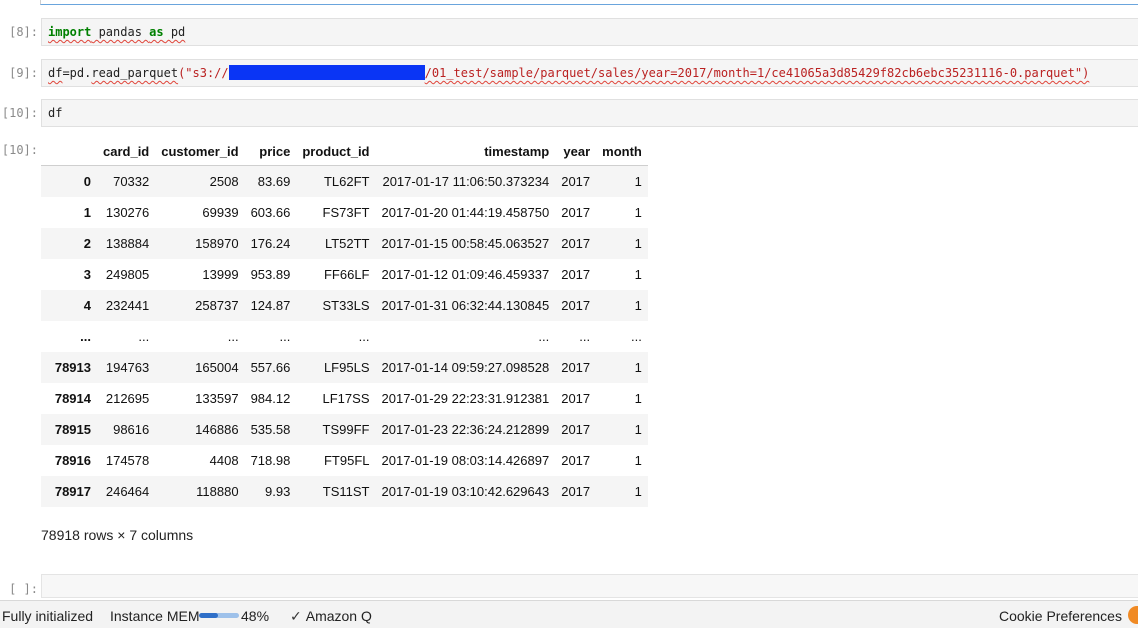 The width and height of the screenshot is (1138, 628). I want to click on cell-card-id: 98616, so click(131, 429).